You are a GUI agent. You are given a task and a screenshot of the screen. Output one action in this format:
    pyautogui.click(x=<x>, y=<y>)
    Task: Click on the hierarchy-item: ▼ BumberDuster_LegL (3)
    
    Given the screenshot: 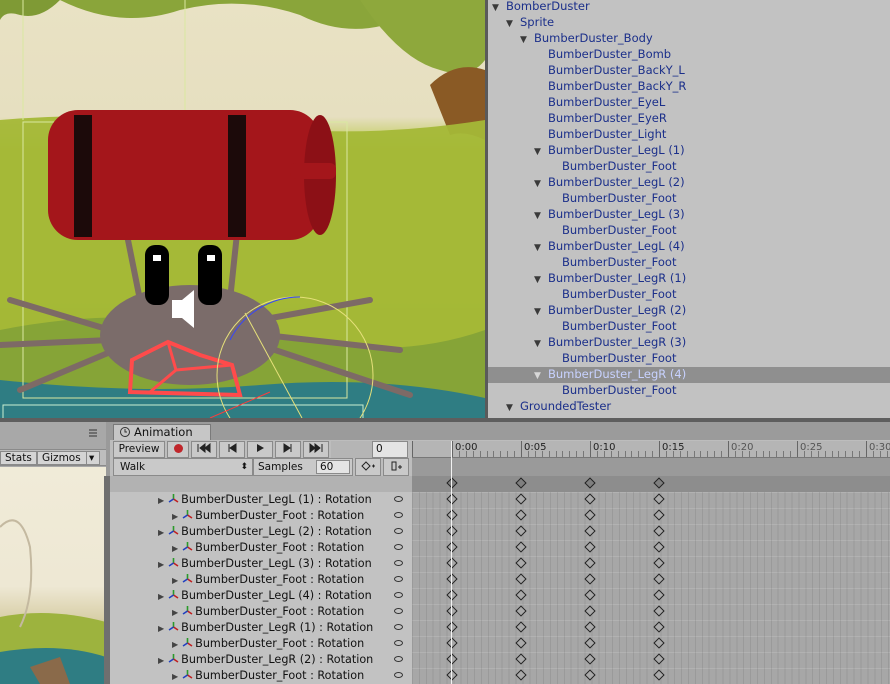 What is the action you would take?
    pyautogui.click(x=689, y=215)
    